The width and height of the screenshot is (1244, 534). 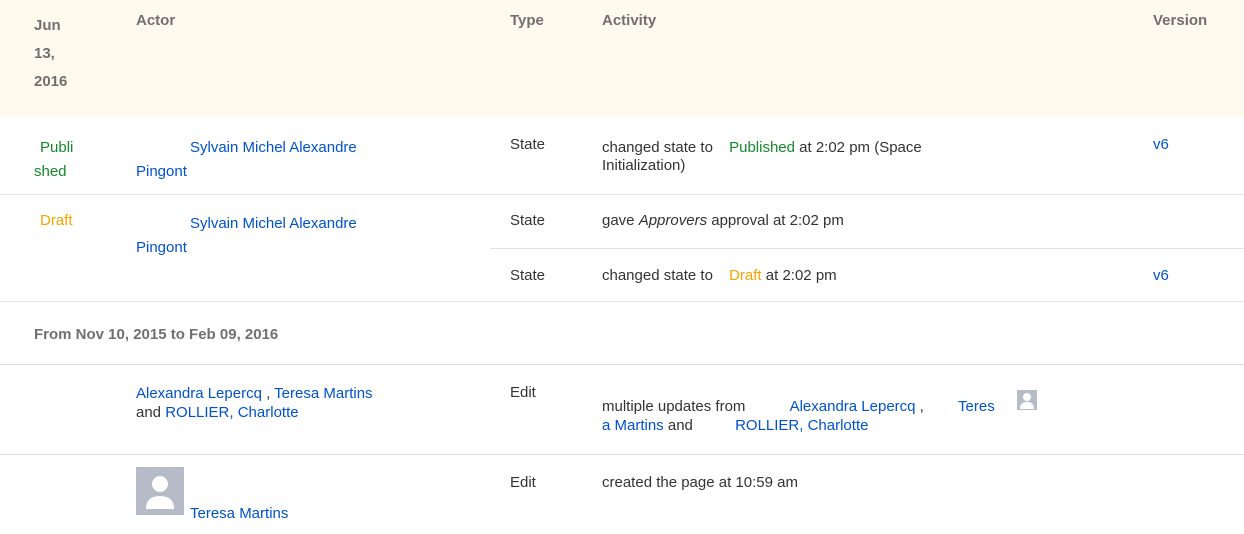 I want to click on activity-link-rollier: ROLLIER, Charlotte, so click(x=801, y=425).